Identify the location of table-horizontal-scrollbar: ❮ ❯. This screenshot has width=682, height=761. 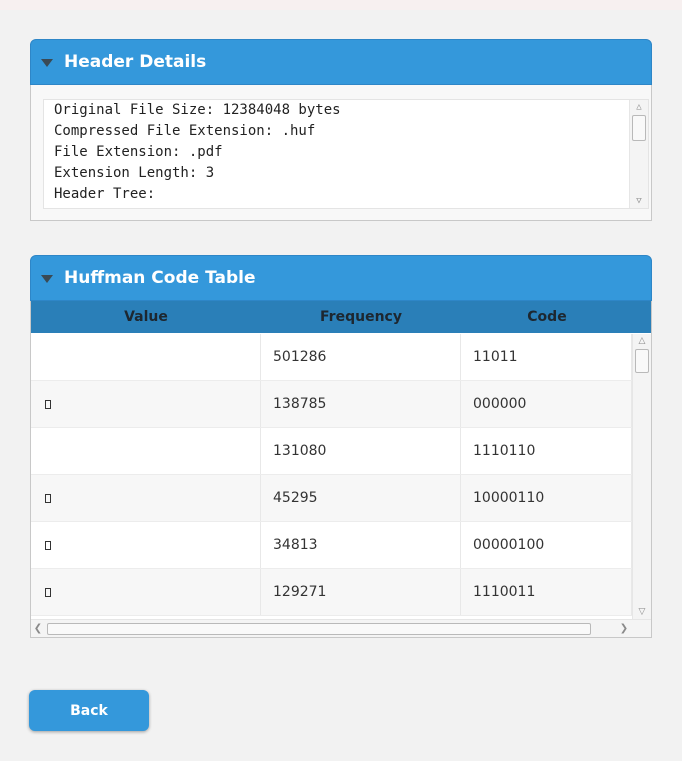
(341, 628).